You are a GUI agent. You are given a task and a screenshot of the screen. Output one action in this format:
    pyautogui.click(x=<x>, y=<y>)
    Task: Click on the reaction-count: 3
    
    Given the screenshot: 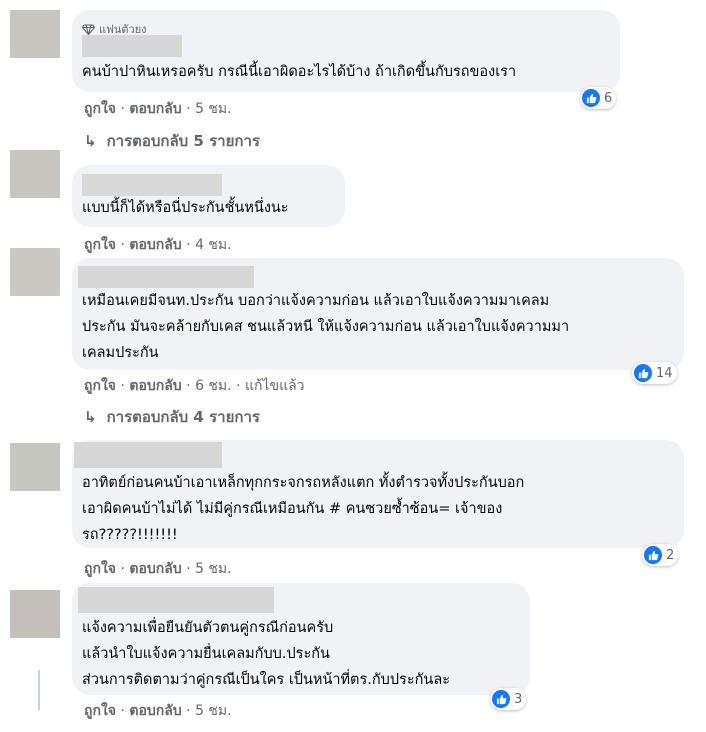 What is the action you would take?
    pyautogui.click(x=508, y=699)
    